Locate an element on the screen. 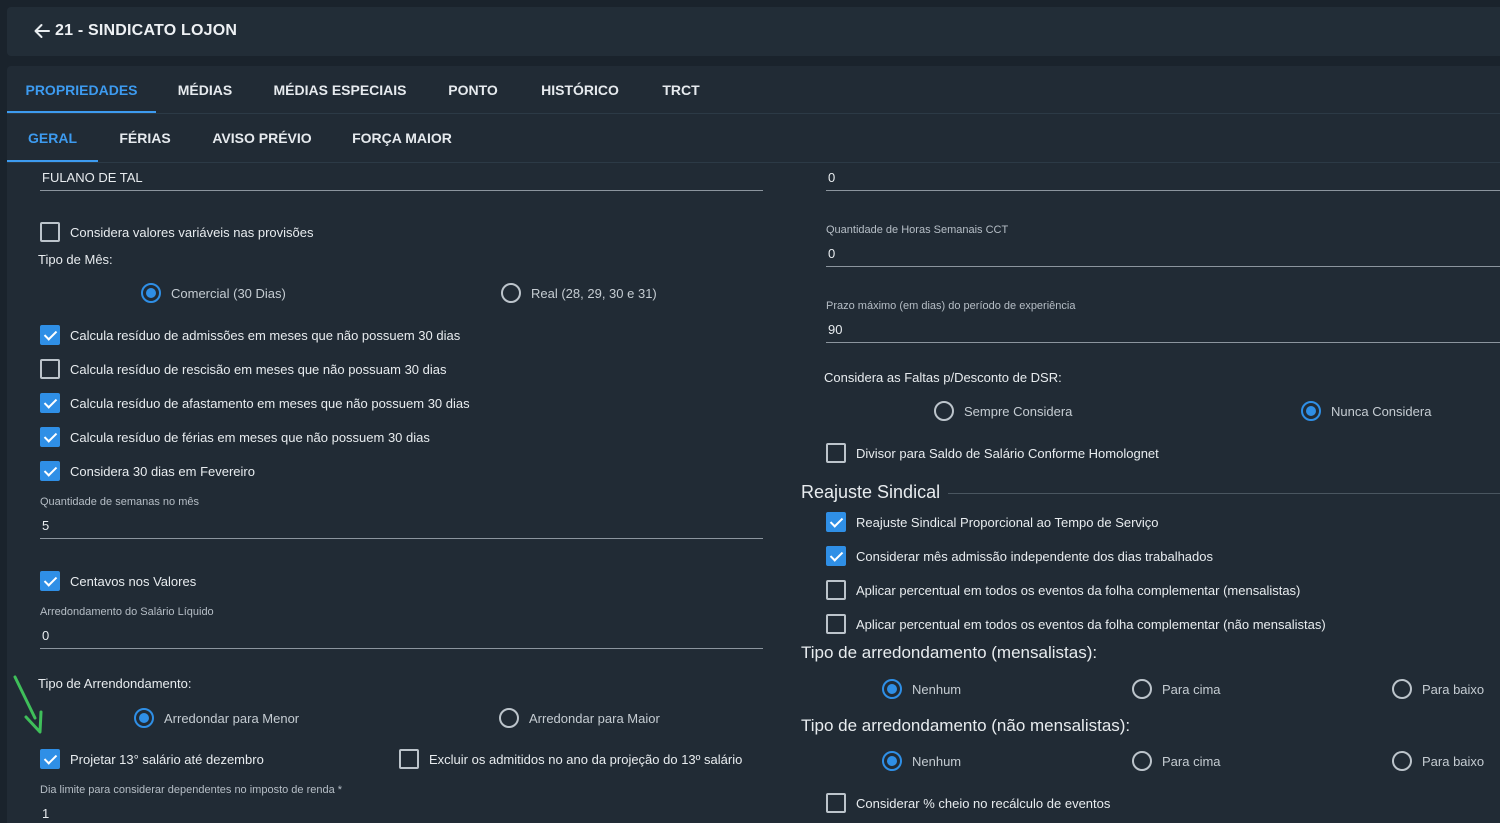  radio-nao-mensalistas-nenhum: Nenhum is located at coordinates (921, 761).